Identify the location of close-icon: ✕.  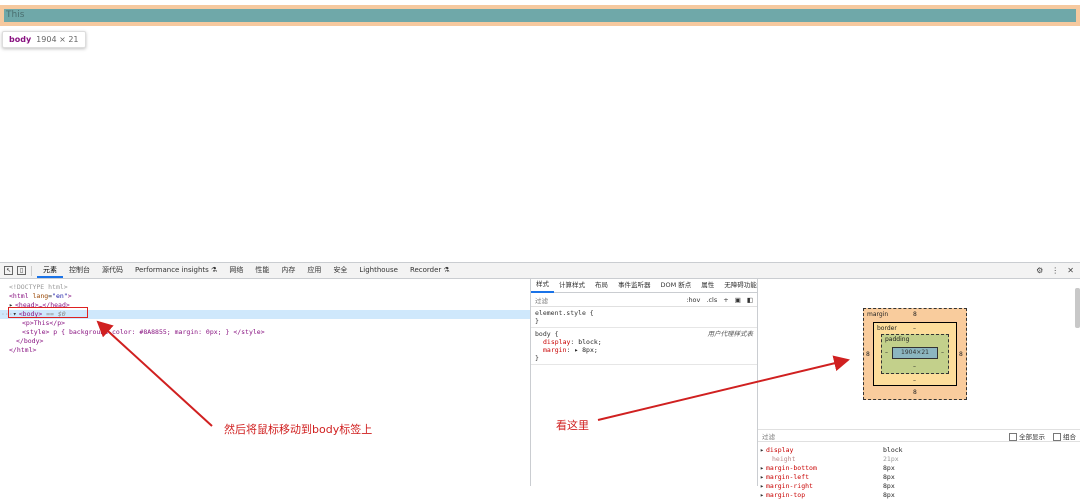
(1070, 270).